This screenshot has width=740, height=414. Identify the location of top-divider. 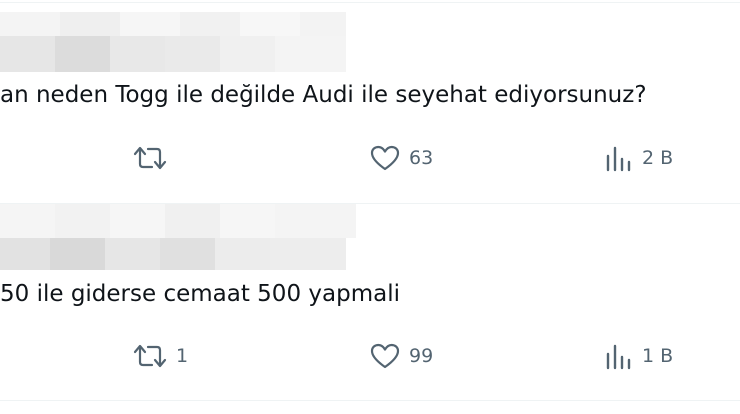
(370, 2).